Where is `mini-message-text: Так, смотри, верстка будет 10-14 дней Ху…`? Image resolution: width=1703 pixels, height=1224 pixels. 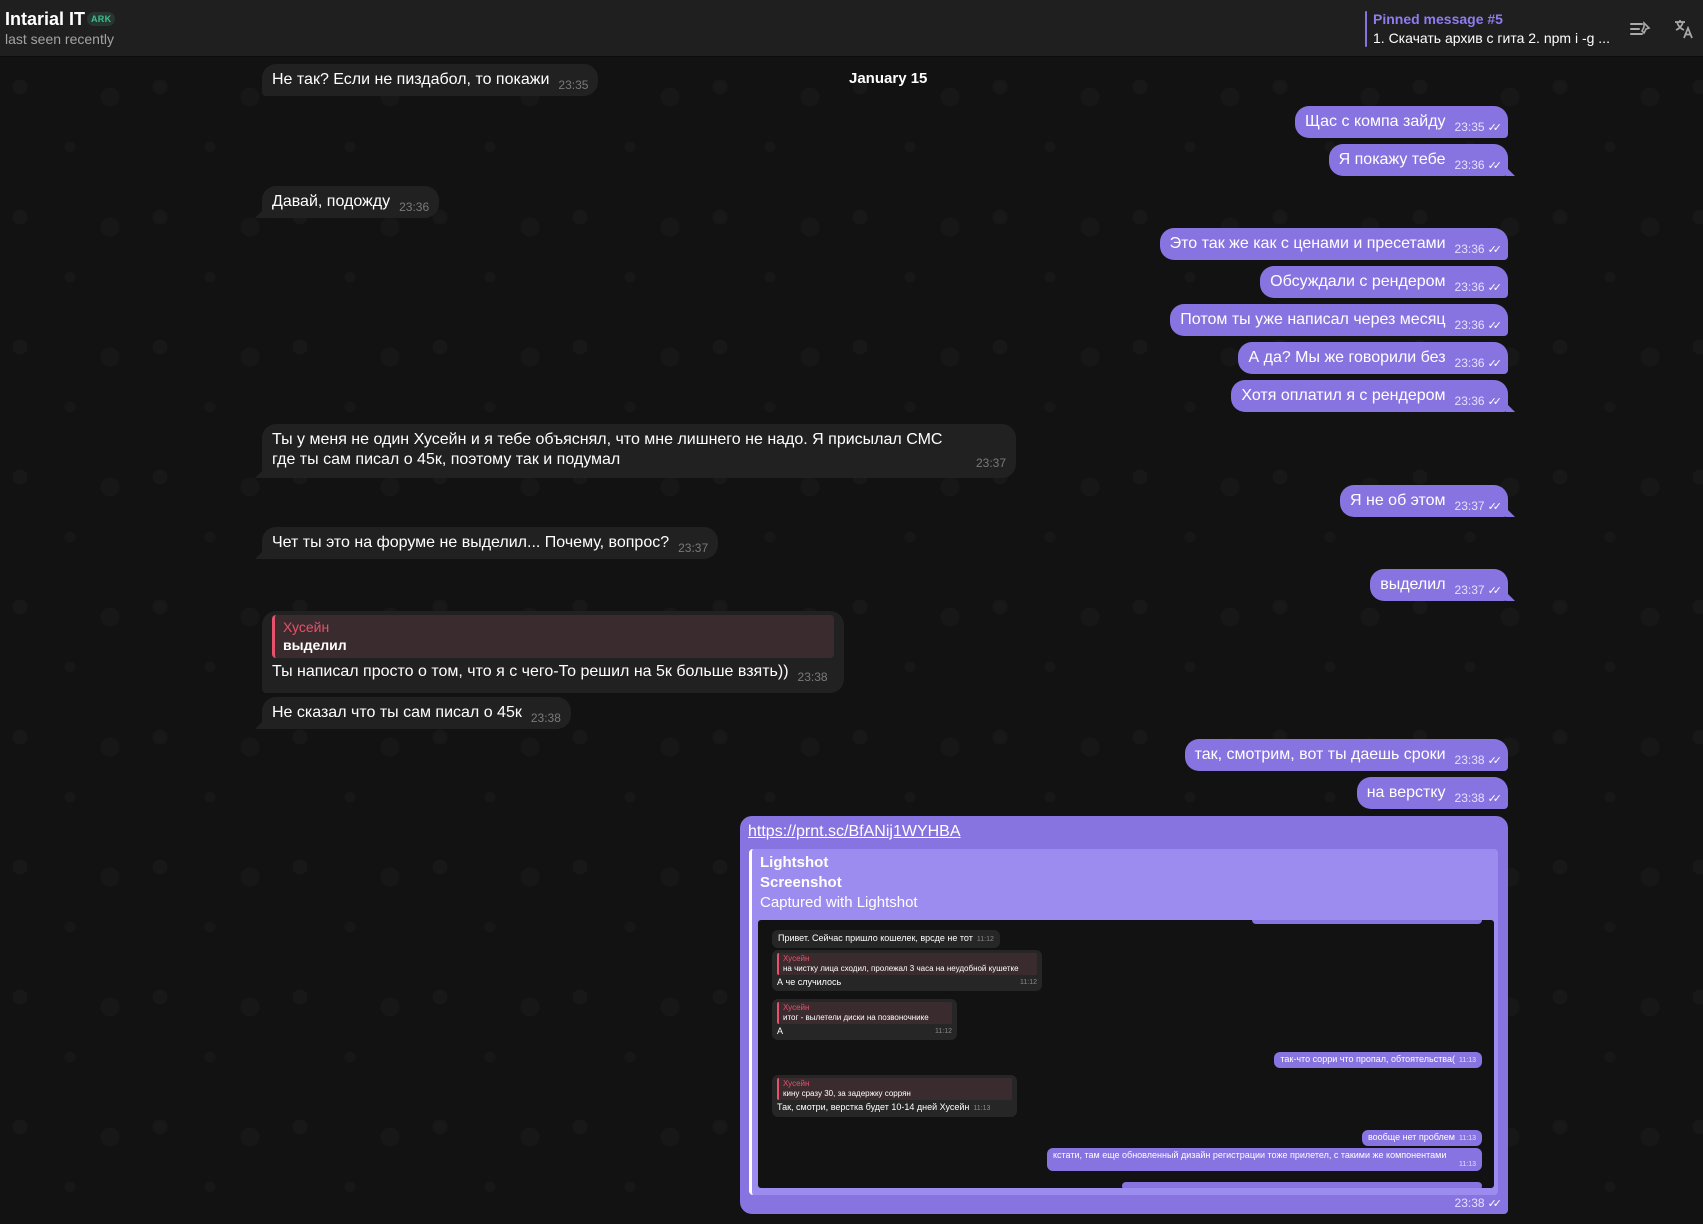
mini-message-text: Так, смотри, верстка будет 10-14 дней Ху… is located at coordinates (873, 1107).